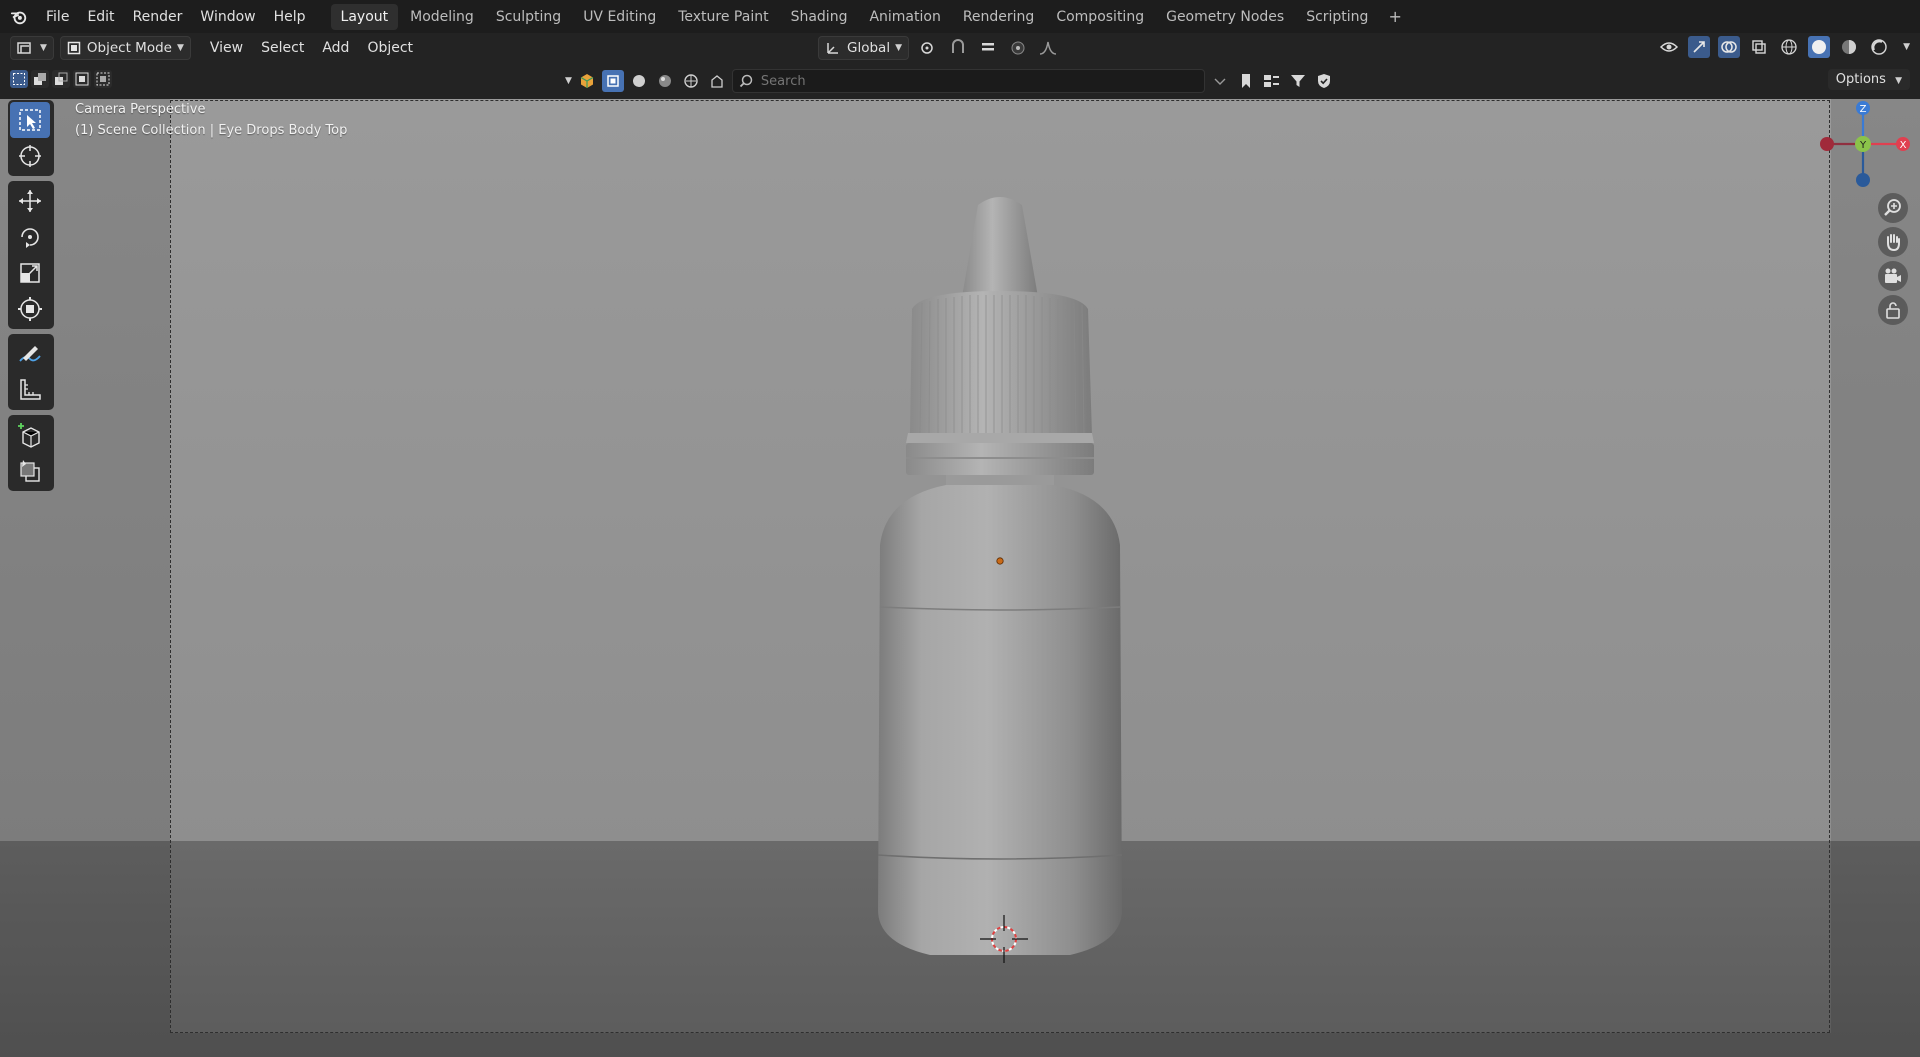 The image size is (1920, 1057). What do you see at coordinates (32, 48) in the screenshot?
I see `editor-type-button: ▼` at bounding box center [32, 48].